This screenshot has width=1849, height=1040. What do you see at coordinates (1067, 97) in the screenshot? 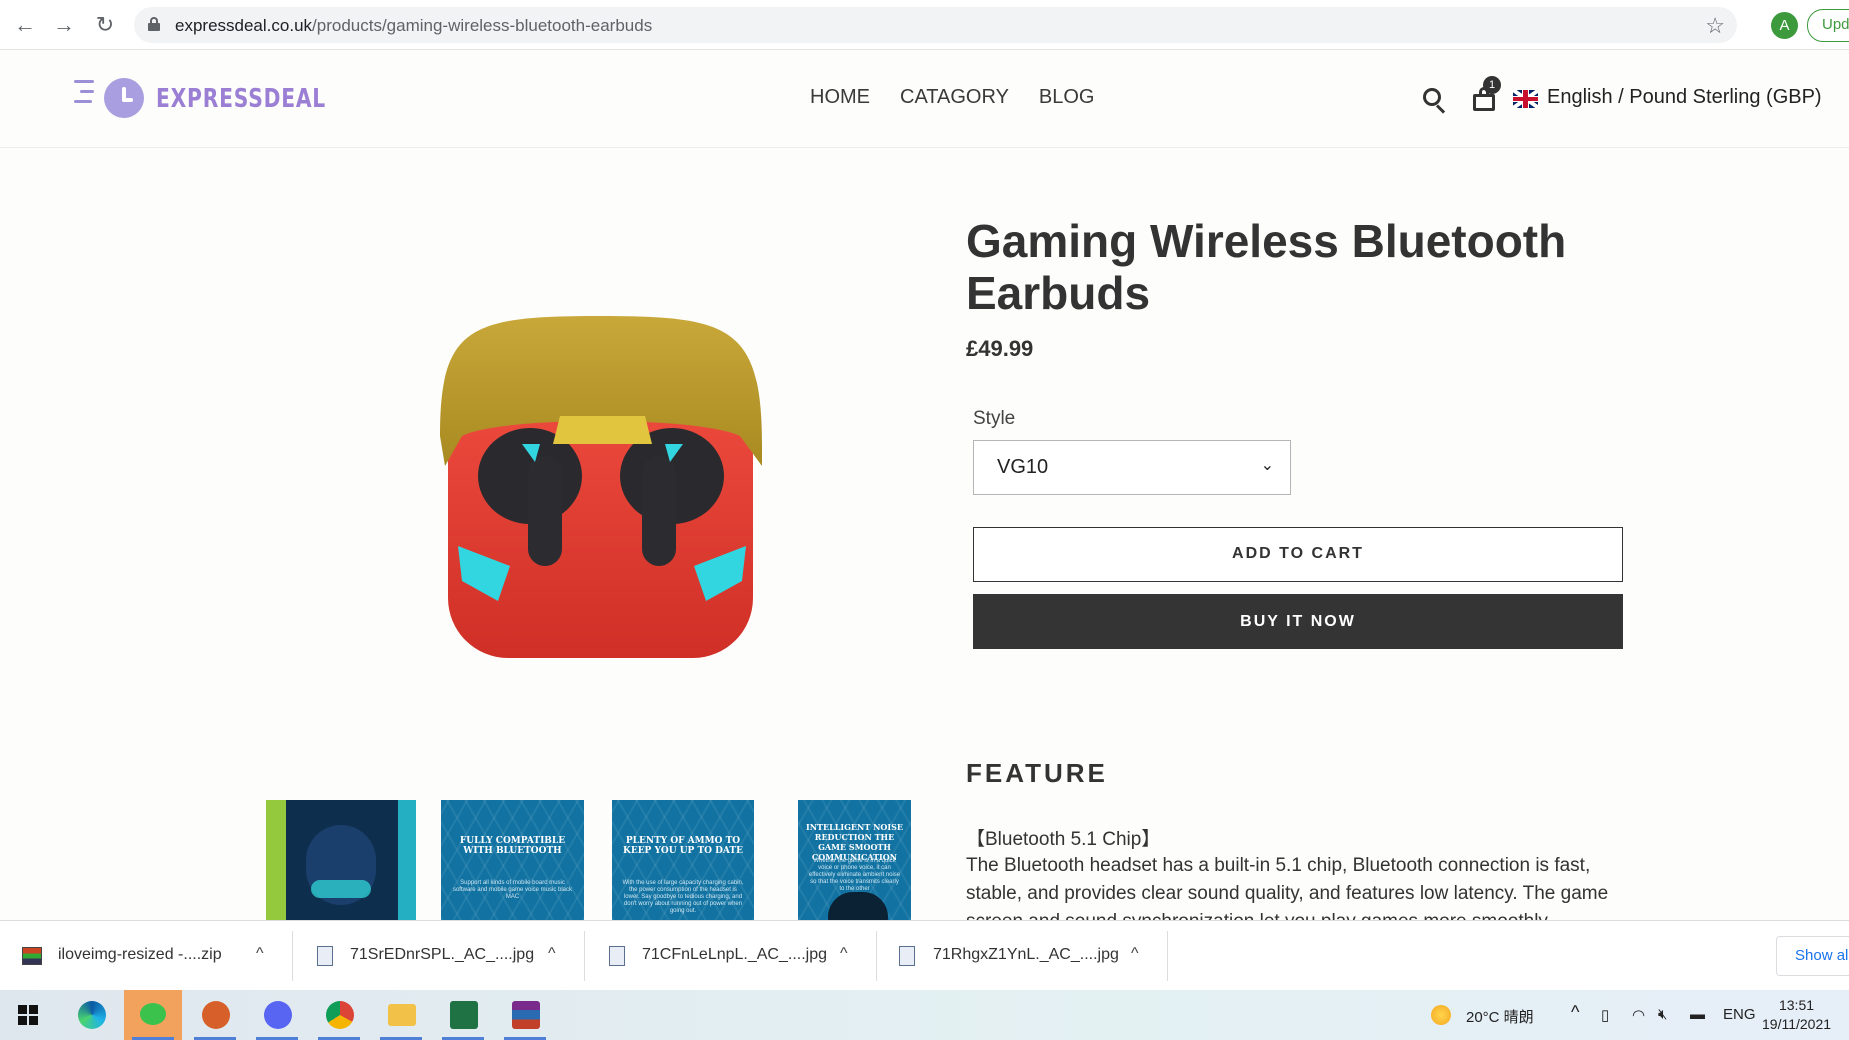
I see `nav-blog: BLOG` at bounding box center [1067, 97].